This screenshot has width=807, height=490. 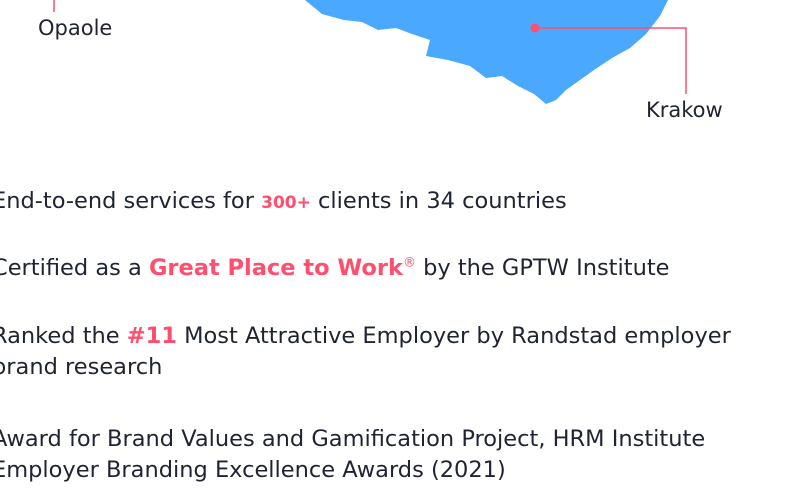 I want to click on city-label-opaole: Opaole, so click(x=75, y=28).